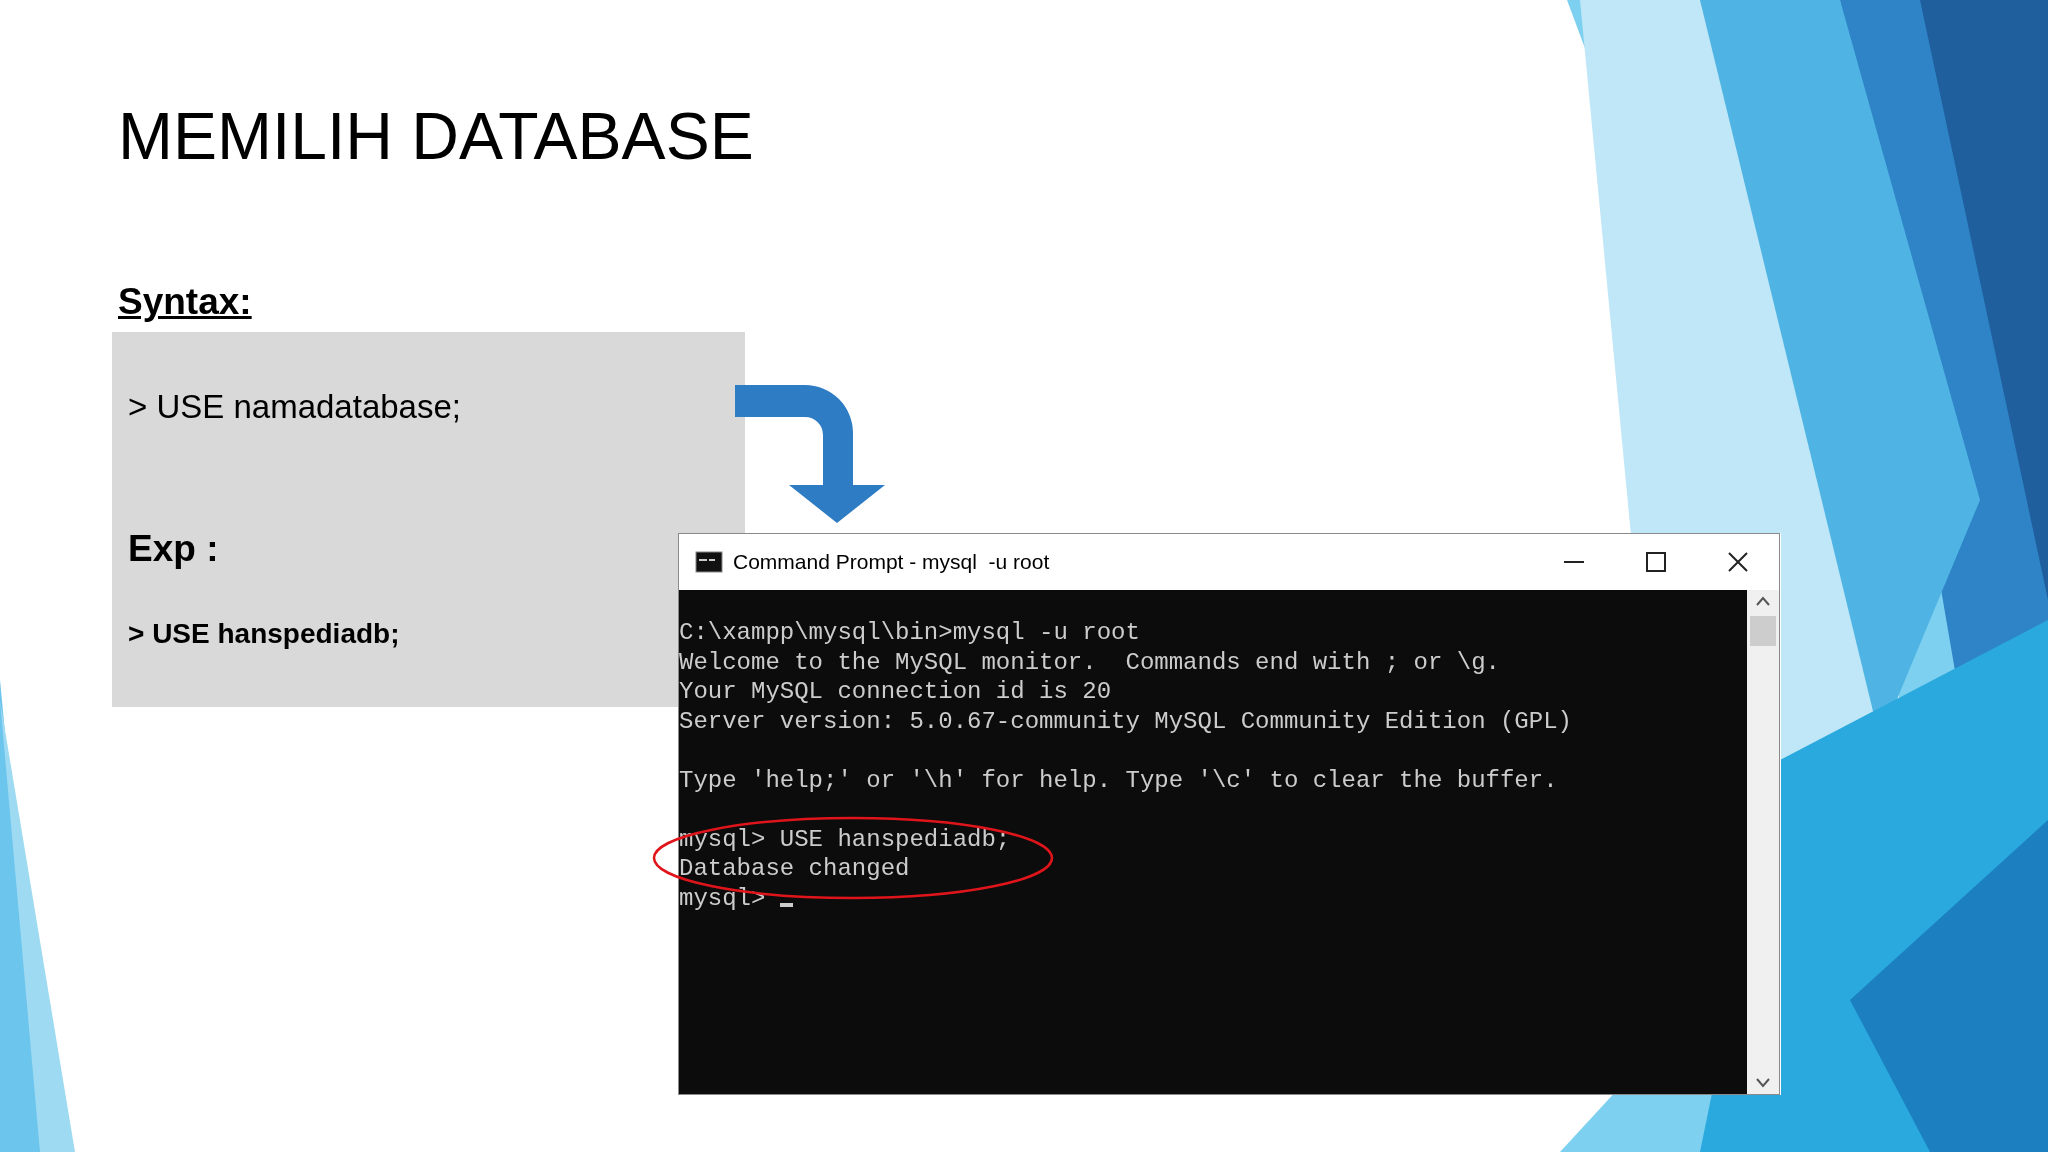  I want to click on console-line: Server version: 5.0.67-community MySQL Community Edition (GPL), so click(1125, 721).